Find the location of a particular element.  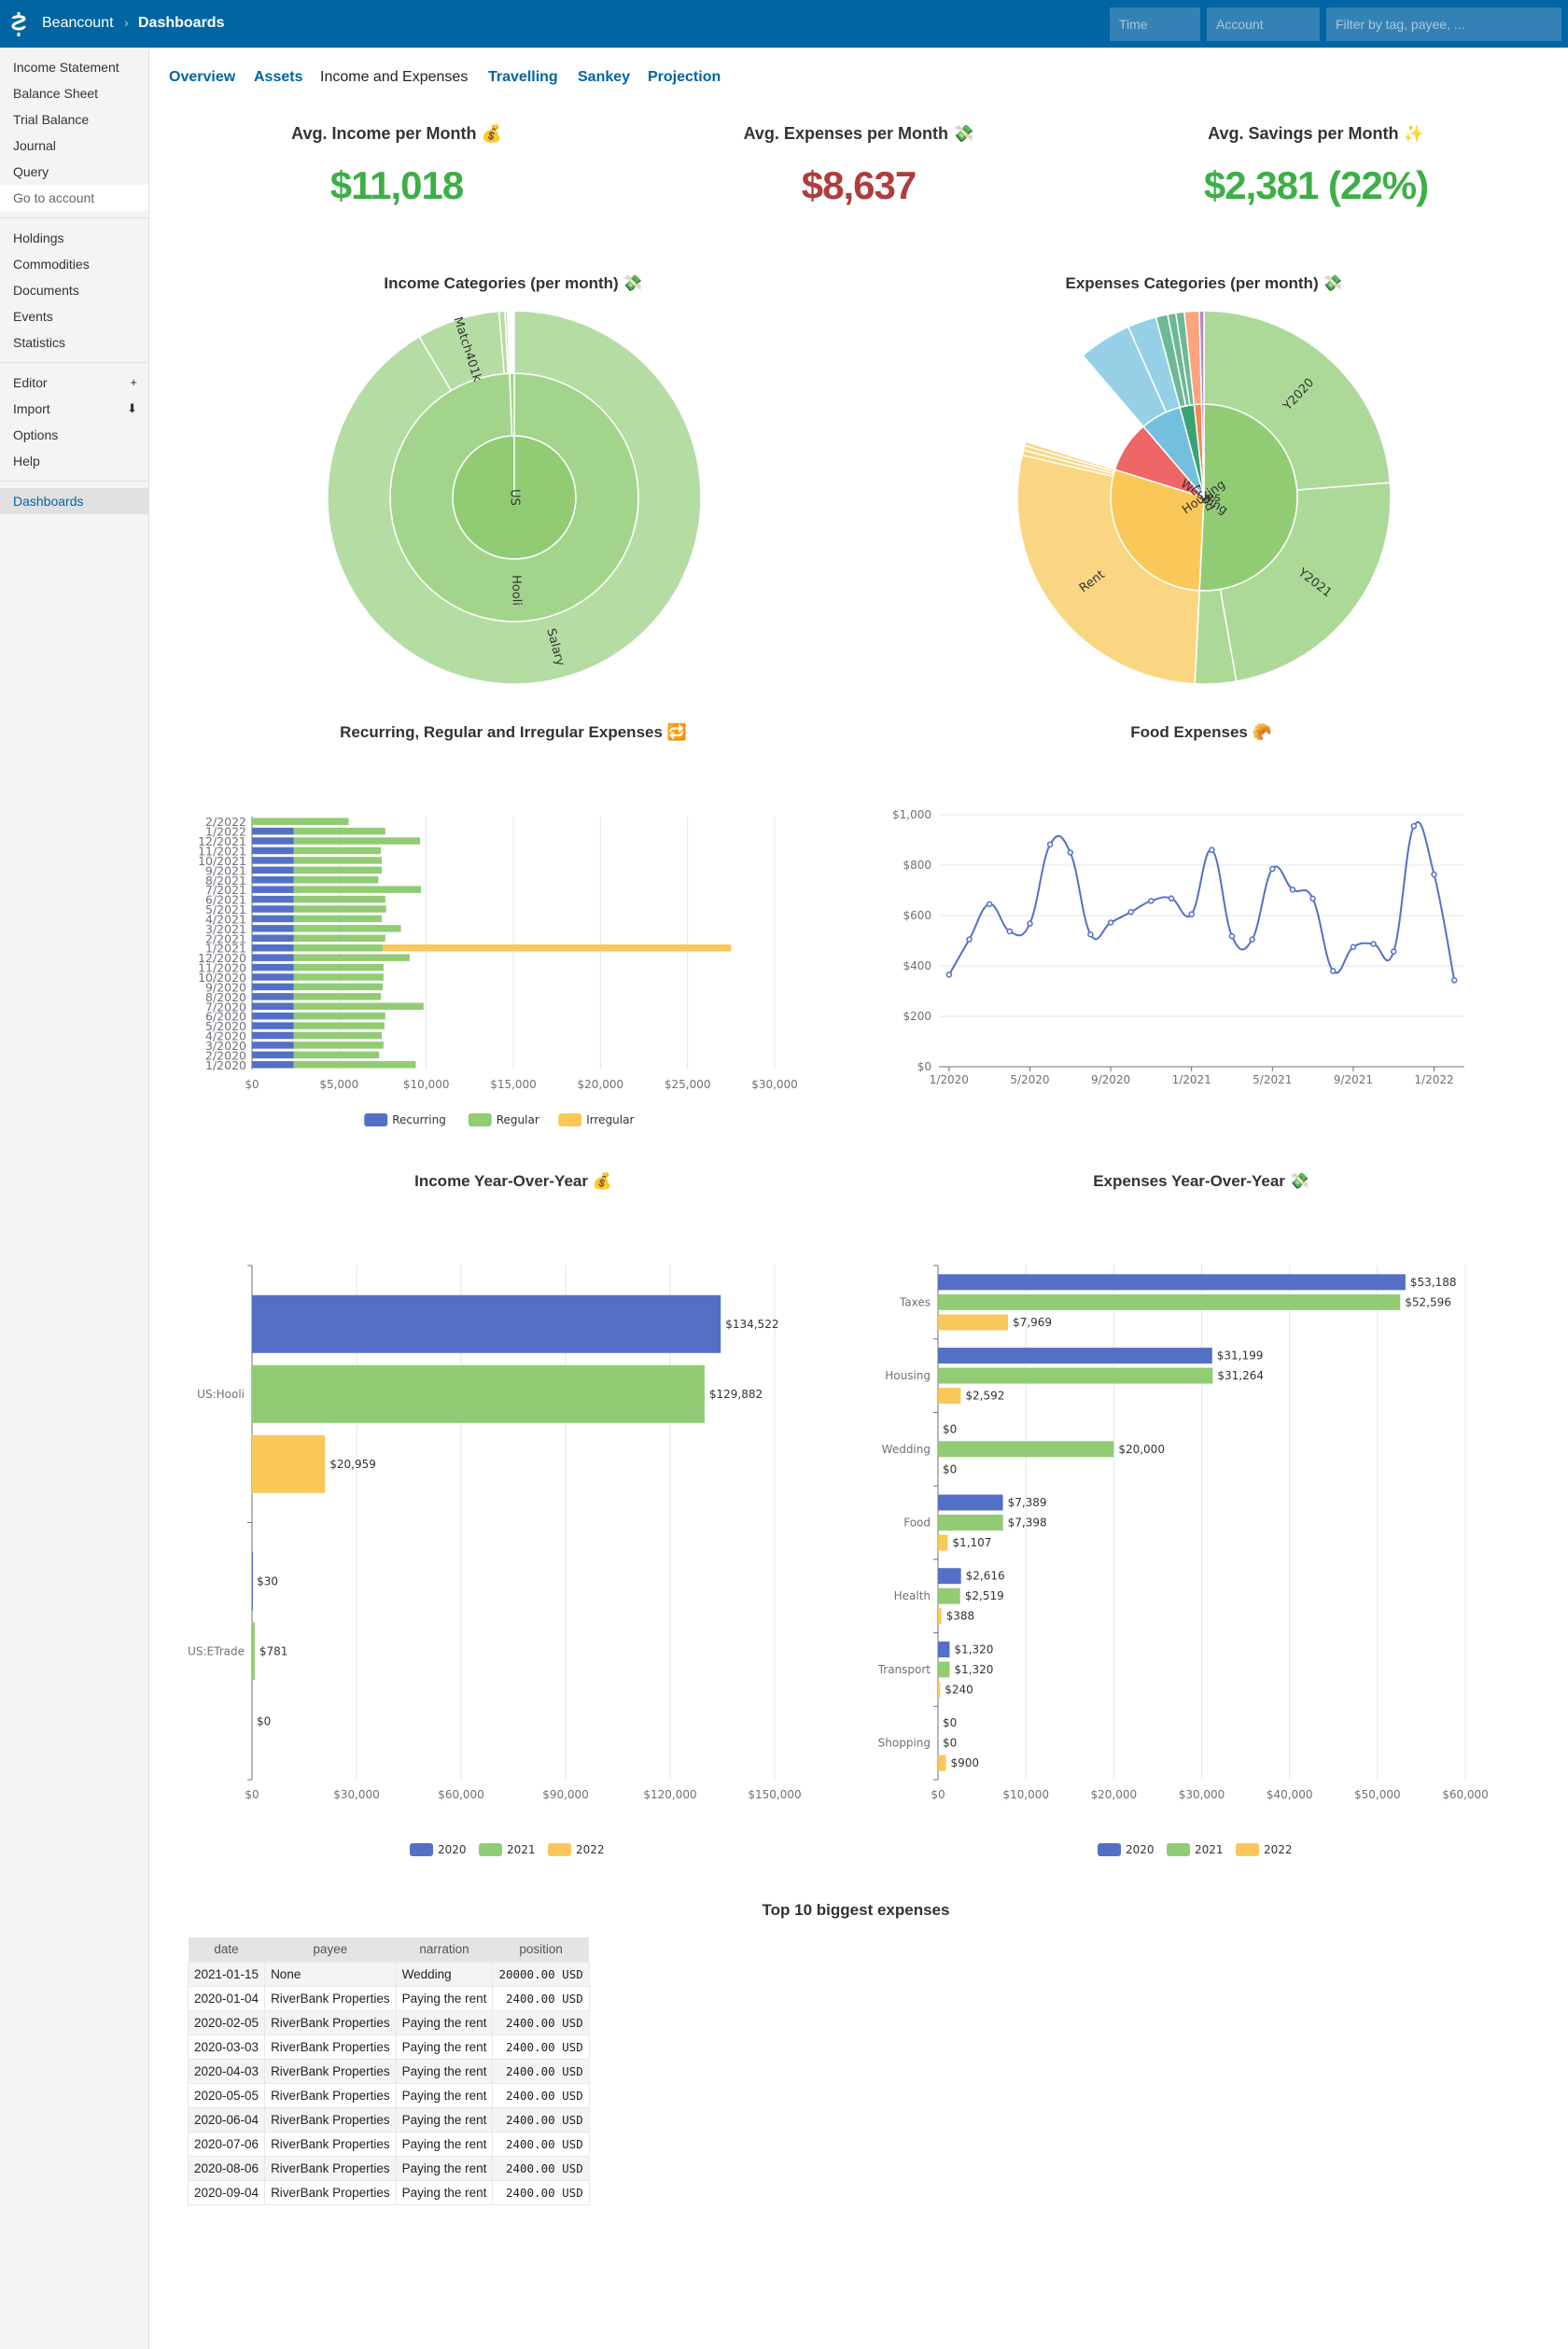

legend-item-2020: 2020 is located at coordinates (438, 1850).